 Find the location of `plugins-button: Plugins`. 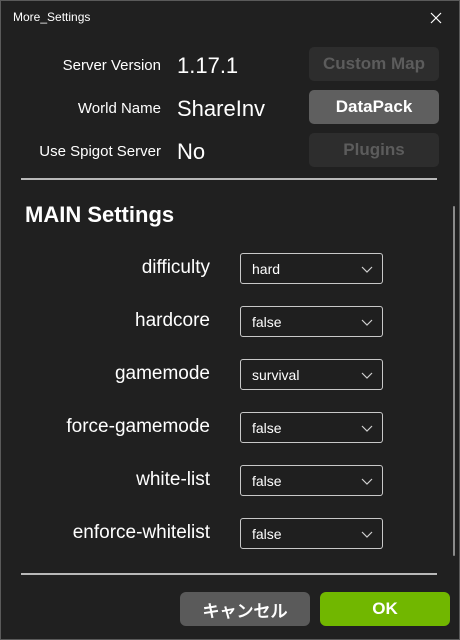

plugins-button: Plugins is located at coordinates (374, 150).